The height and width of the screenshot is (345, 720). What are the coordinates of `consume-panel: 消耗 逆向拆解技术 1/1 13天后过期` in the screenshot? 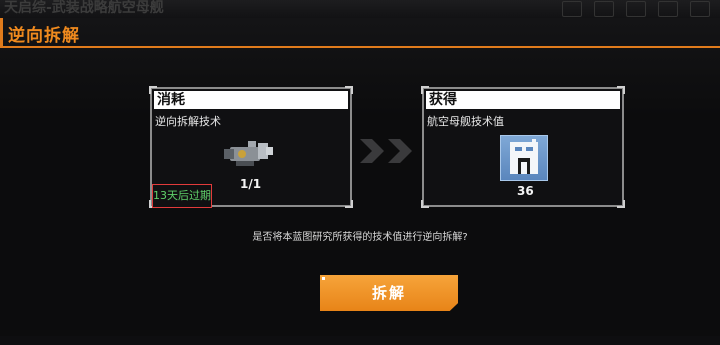 It's located at (251, 147).